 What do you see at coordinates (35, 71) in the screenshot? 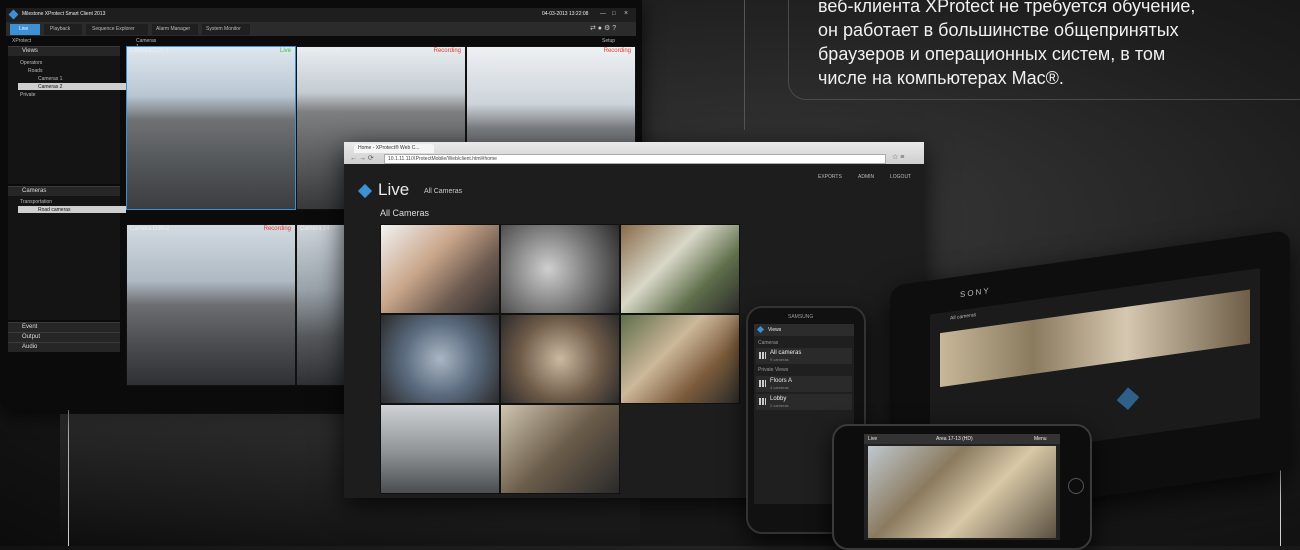
I see `tree-roads: Roads` at bounding box center [35, 71].